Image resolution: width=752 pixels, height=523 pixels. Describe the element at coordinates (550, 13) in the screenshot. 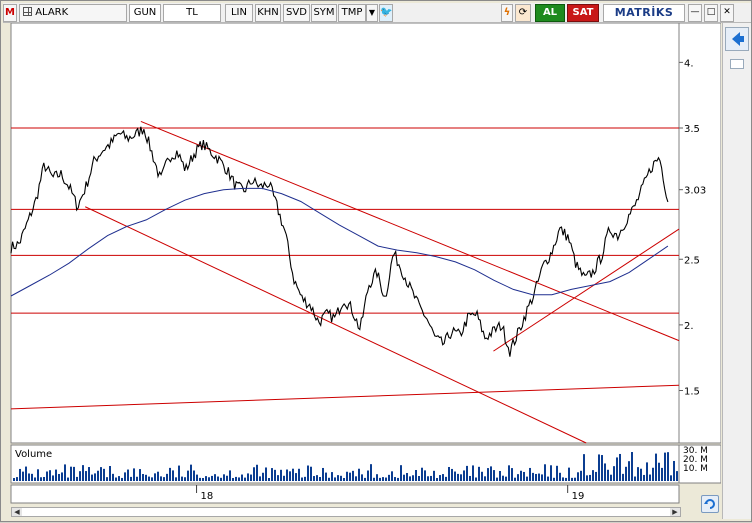

I see `buy-button: AL` at that location.